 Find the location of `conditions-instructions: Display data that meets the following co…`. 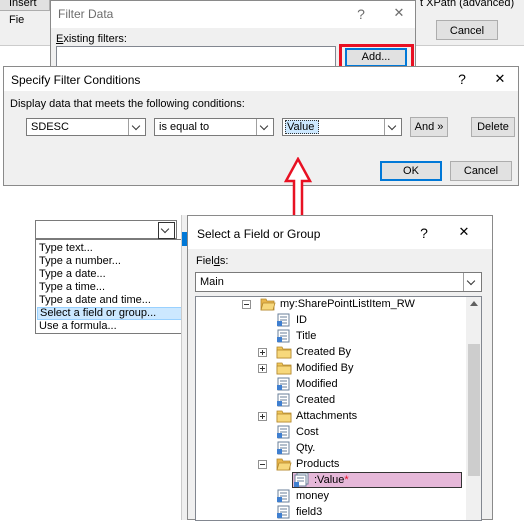

conditions-instructions: Display data that meets the following co… is located at coordinates (127, 104).